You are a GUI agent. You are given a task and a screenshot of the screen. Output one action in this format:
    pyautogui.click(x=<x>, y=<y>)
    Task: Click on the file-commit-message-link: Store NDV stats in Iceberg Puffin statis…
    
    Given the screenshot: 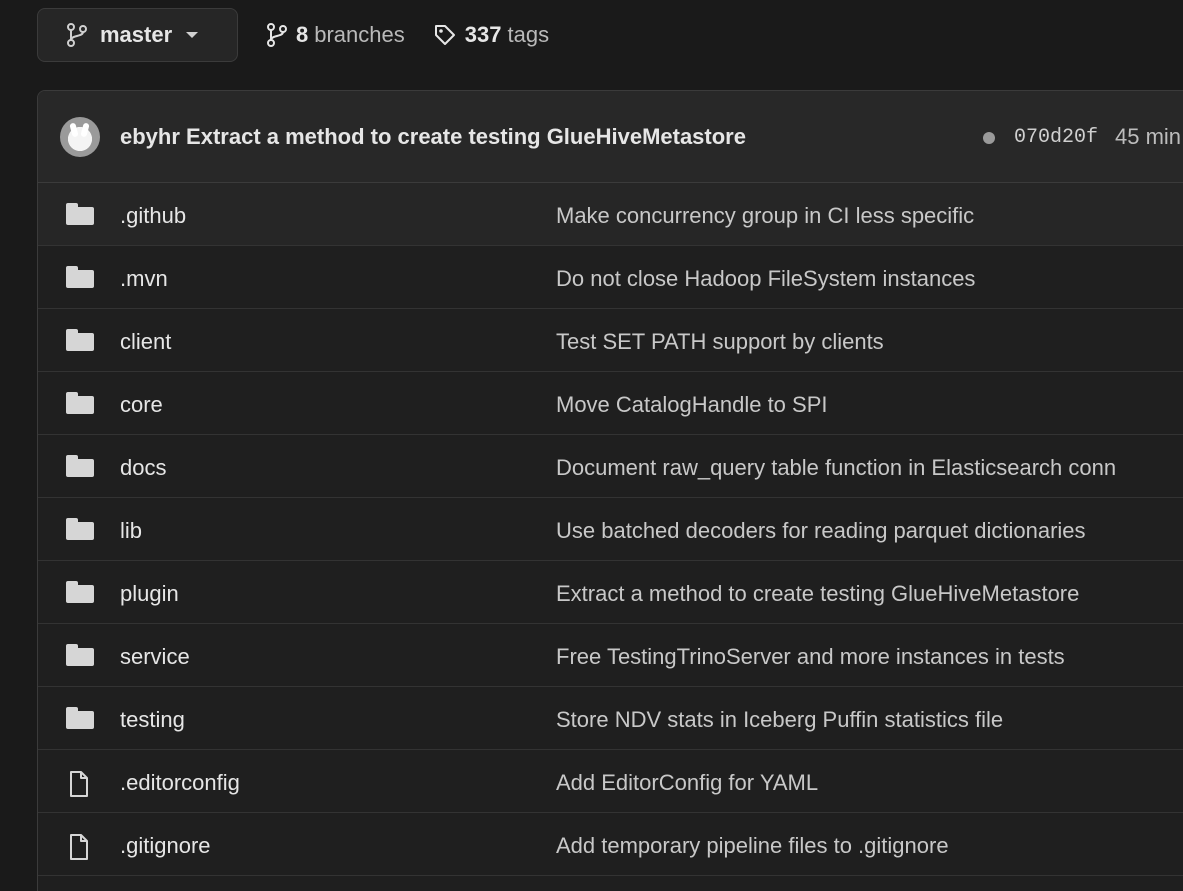 What is the action you would take?
    pyautogui.click(x=779, y=720)
    